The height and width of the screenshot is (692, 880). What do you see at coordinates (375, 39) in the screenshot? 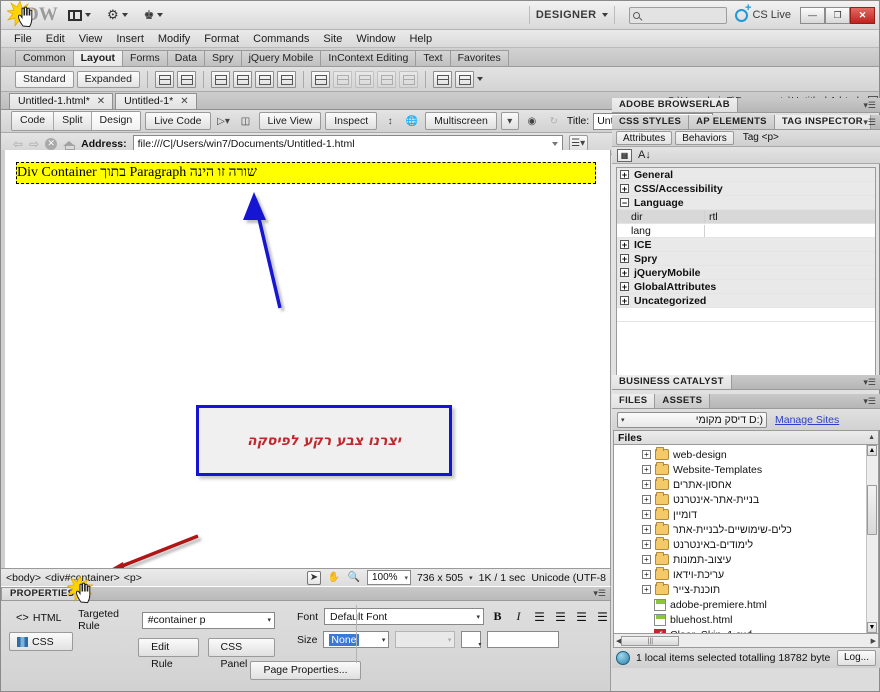
I see `menu-window: Window` at bounding box center [375, 39].